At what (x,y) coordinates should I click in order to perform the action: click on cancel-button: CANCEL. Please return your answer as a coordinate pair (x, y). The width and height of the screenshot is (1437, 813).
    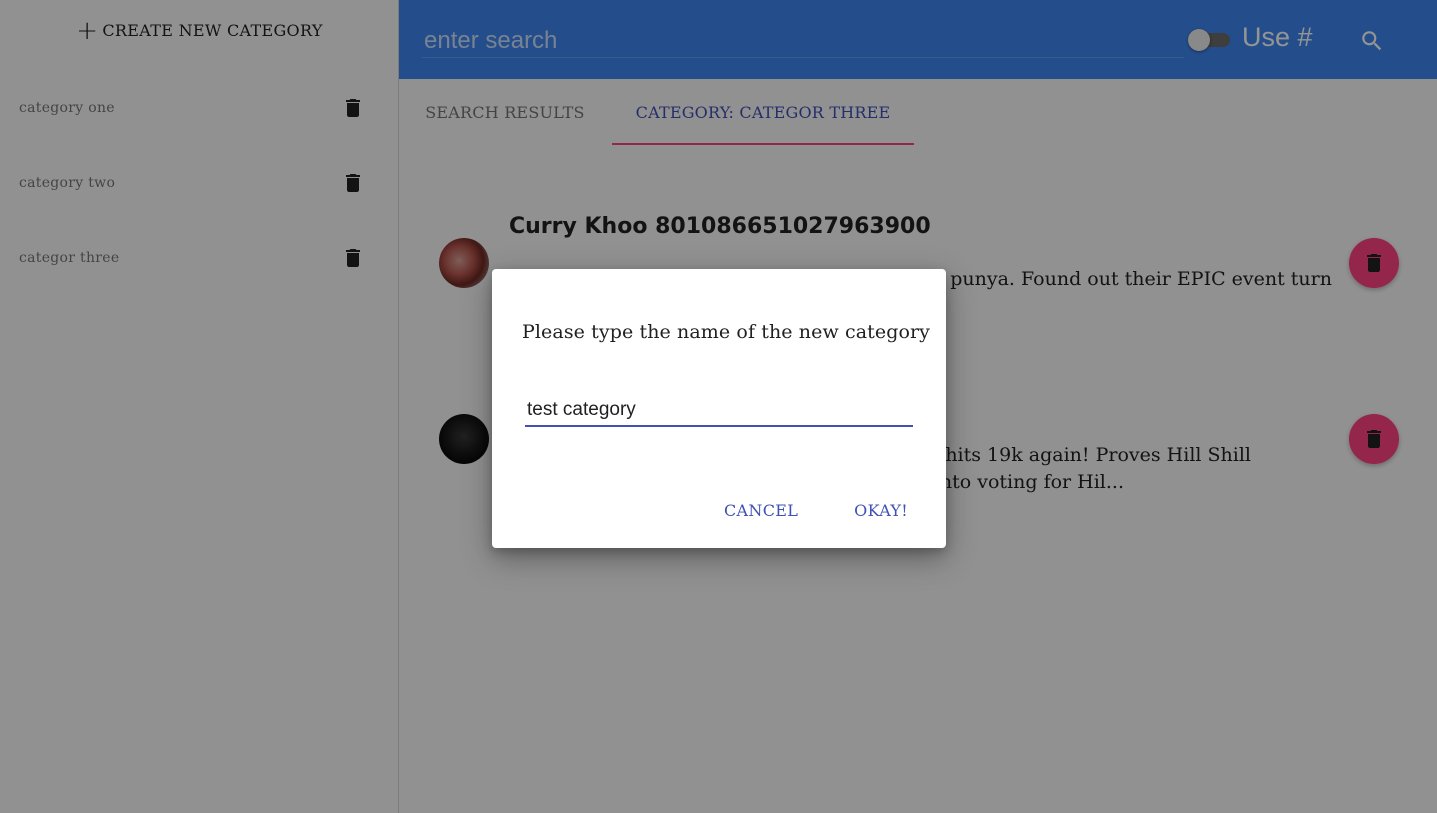
    Looking at the image, I should click on (761, 510).